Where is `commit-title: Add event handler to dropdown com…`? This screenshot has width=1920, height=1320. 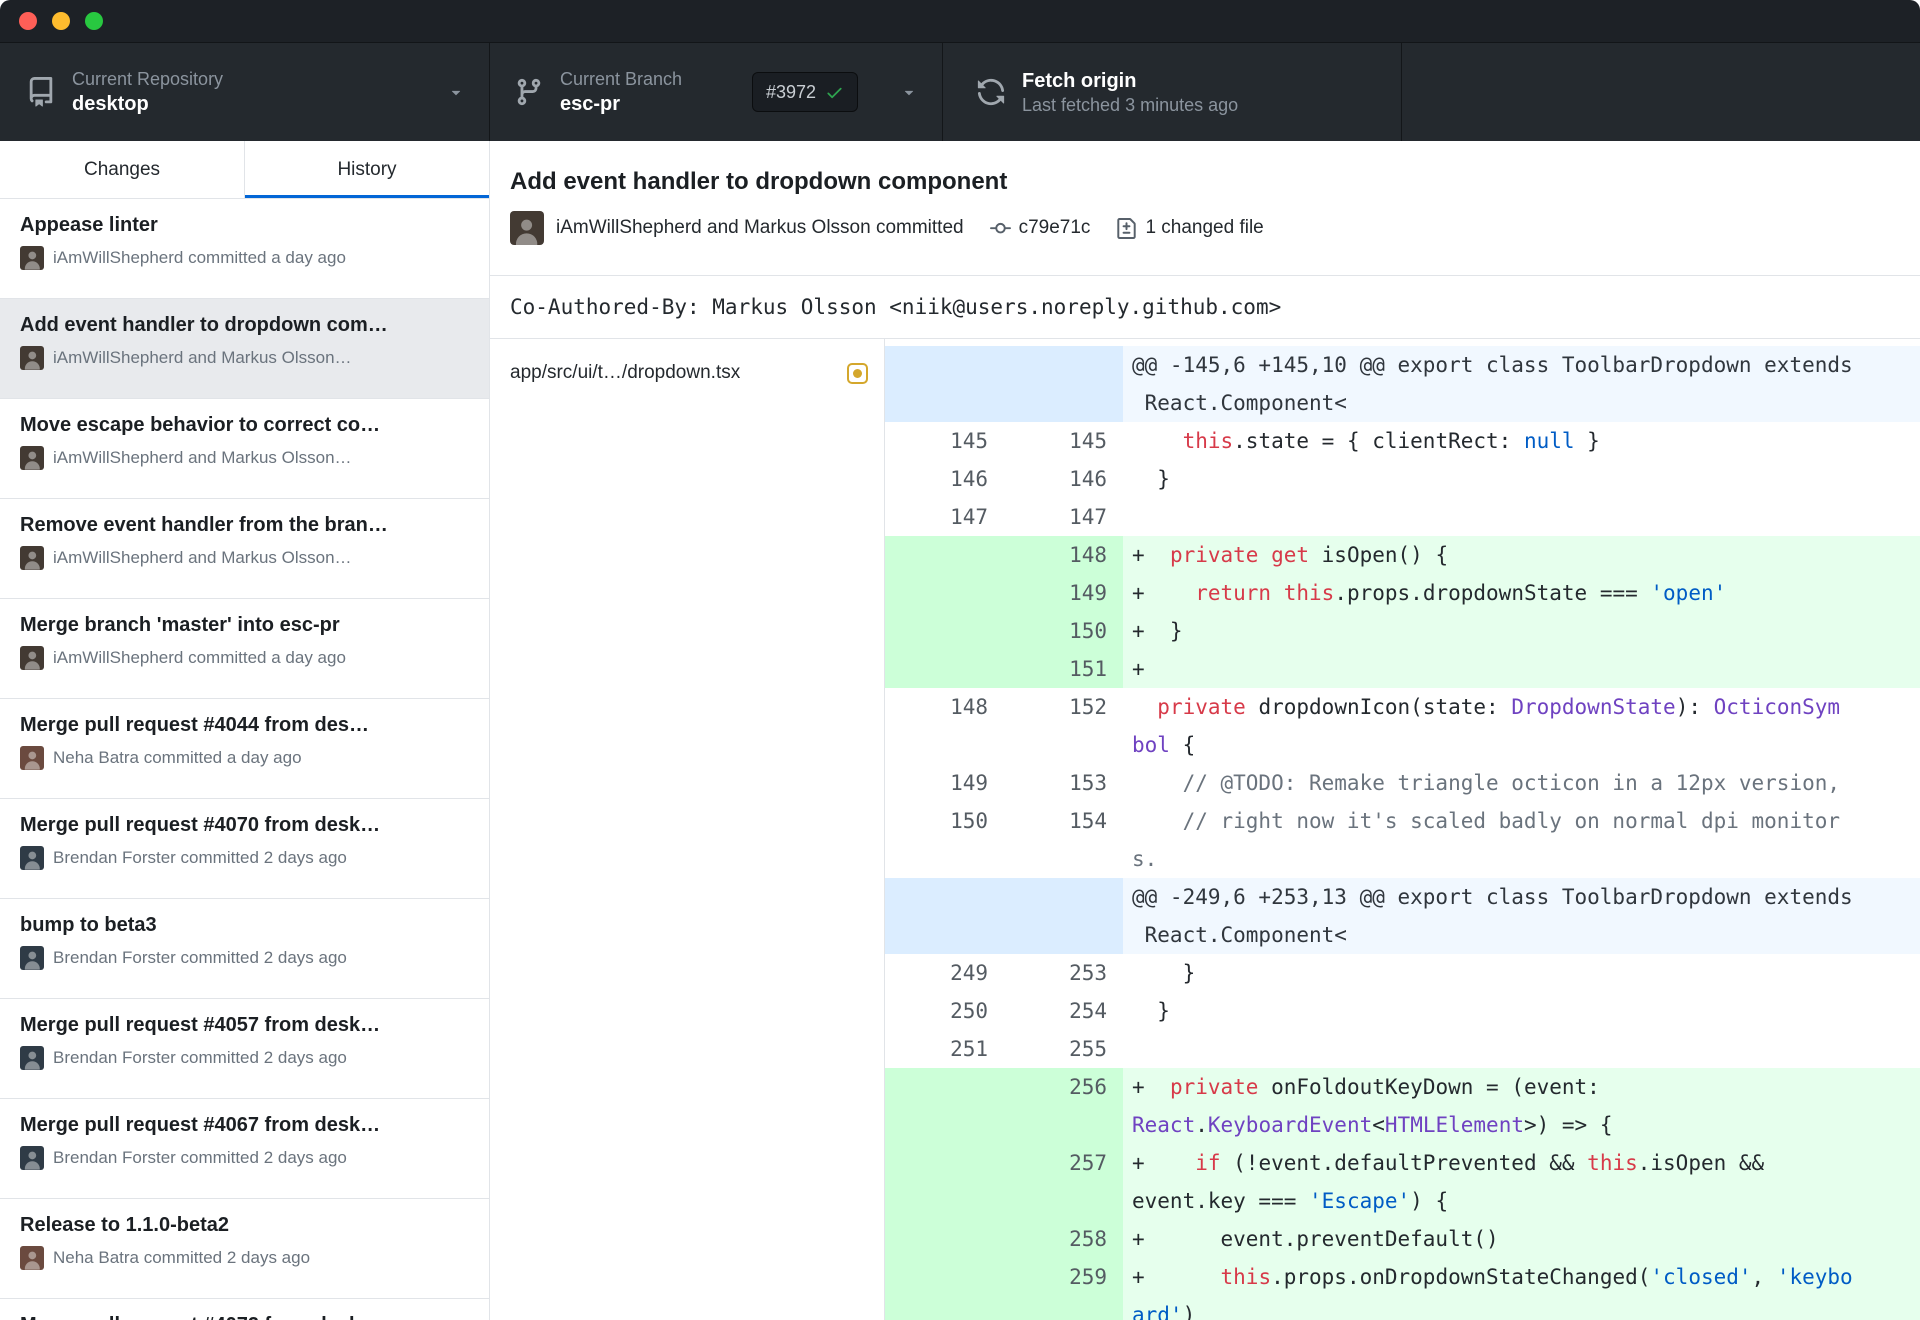
commit-title: Add event handler to dropdown com… is located at coordinates (204, 325).